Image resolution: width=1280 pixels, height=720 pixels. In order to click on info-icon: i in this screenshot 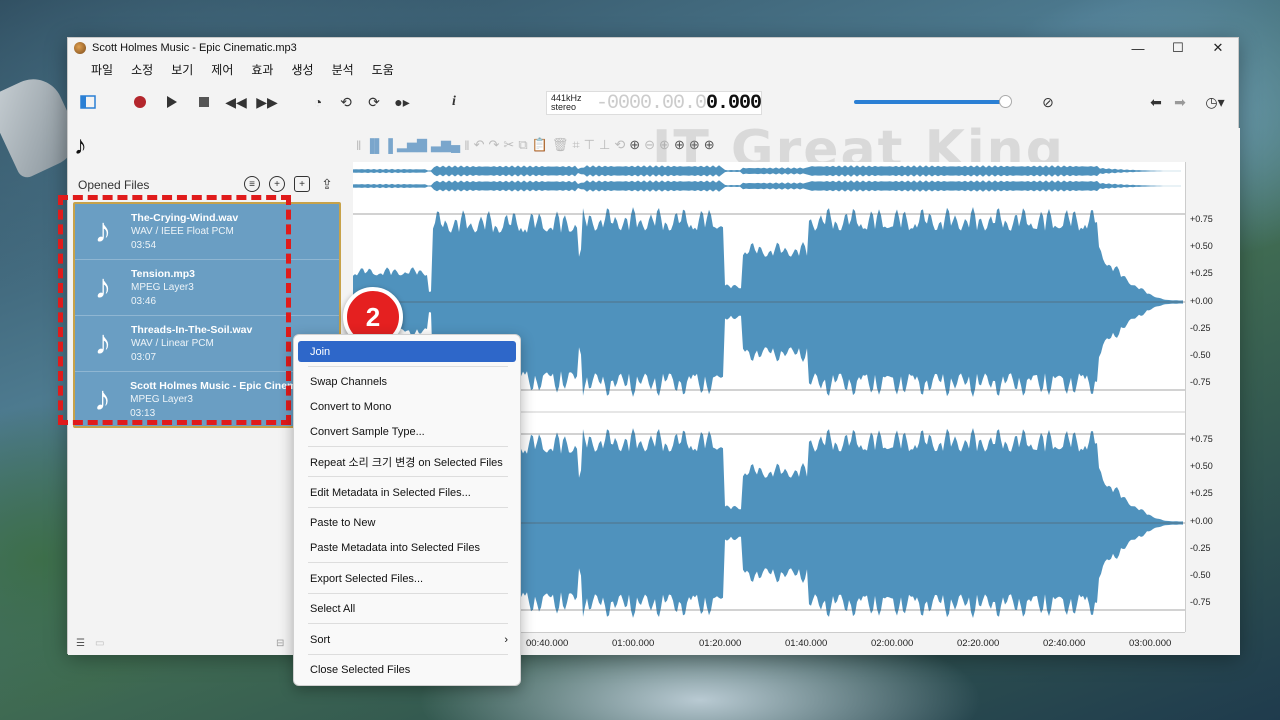, I will do `click(454, 102)`.